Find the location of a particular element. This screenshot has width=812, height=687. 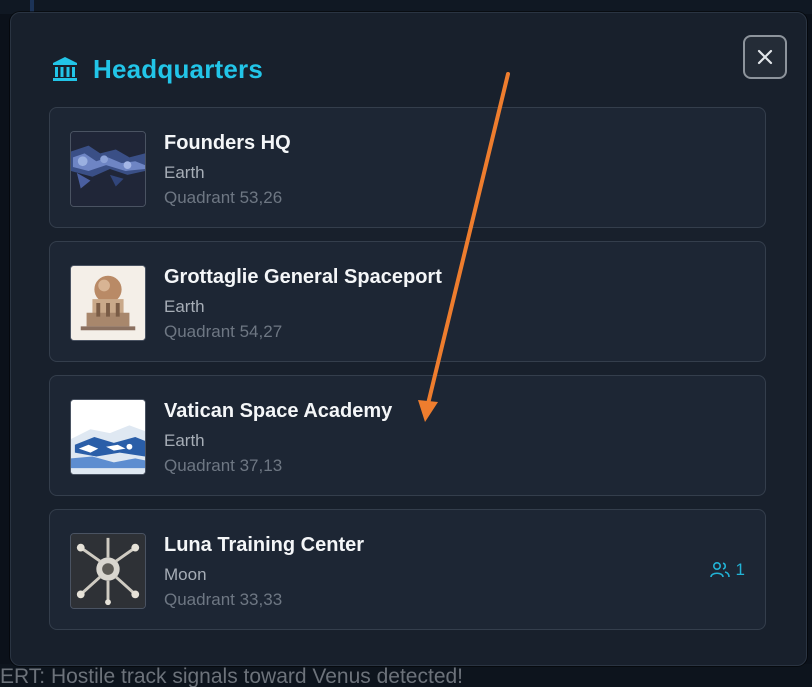

occupancy-count: 1 is located at coordinates (740, 569).